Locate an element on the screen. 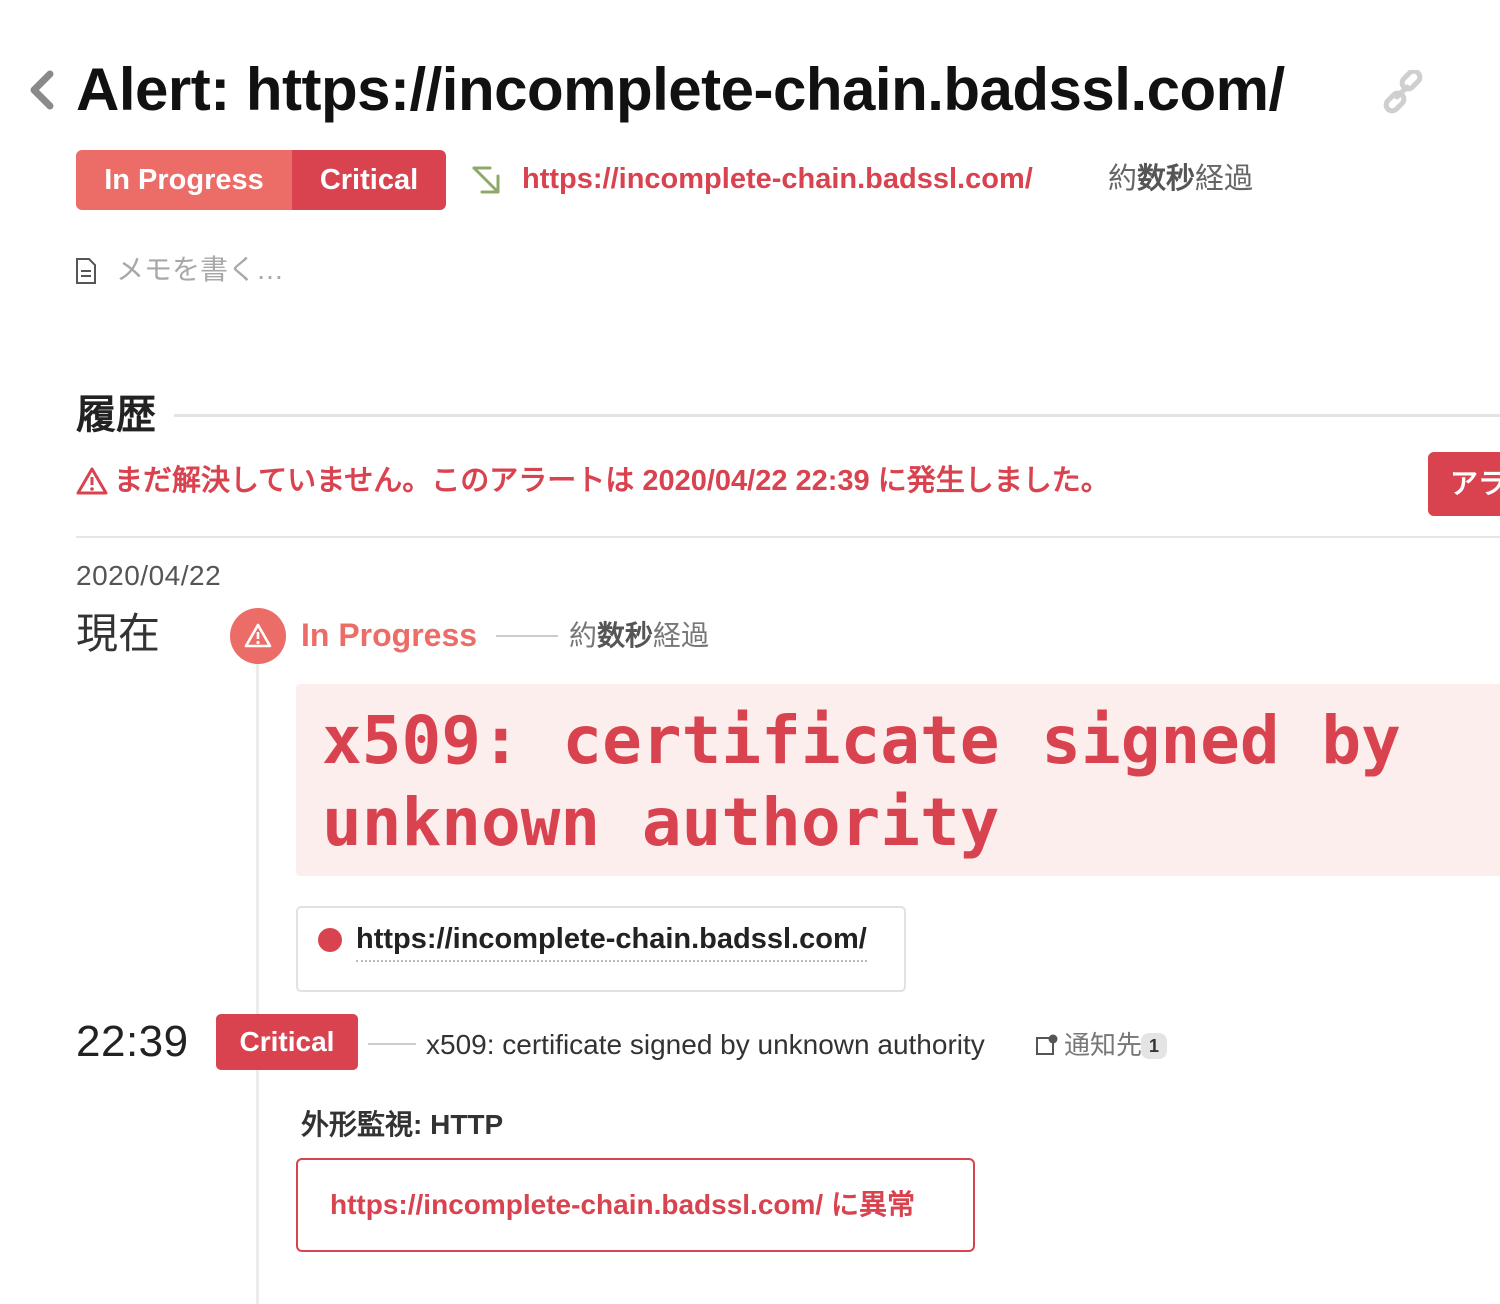 This screenshot has width=1500, height=1304. state-elapsed: 約数秒経過 is located at coordinates (639, 635).